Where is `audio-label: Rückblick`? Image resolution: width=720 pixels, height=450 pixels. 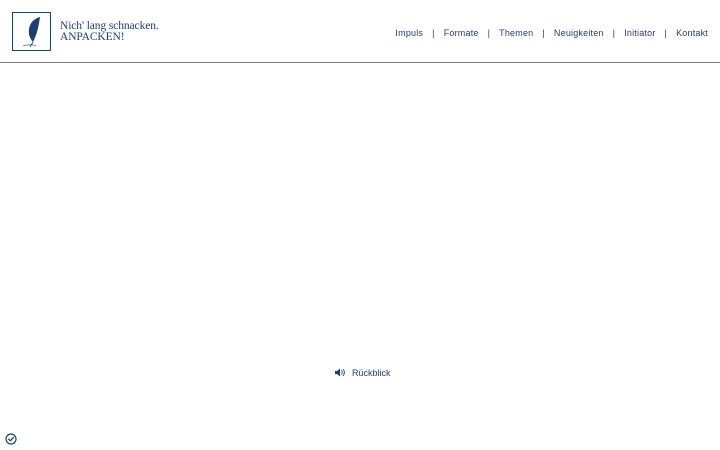
audio-label: Rückblick is located at coordinates (371, 372).